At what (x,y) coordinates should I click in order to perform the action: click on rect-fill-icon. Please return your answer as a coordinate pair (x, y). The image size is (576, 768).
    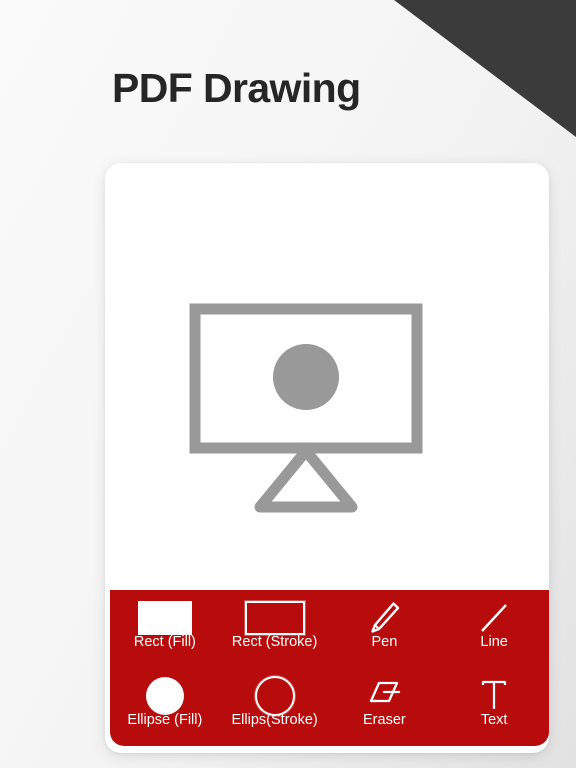
    Looking at the image, I should click on (164, 618).